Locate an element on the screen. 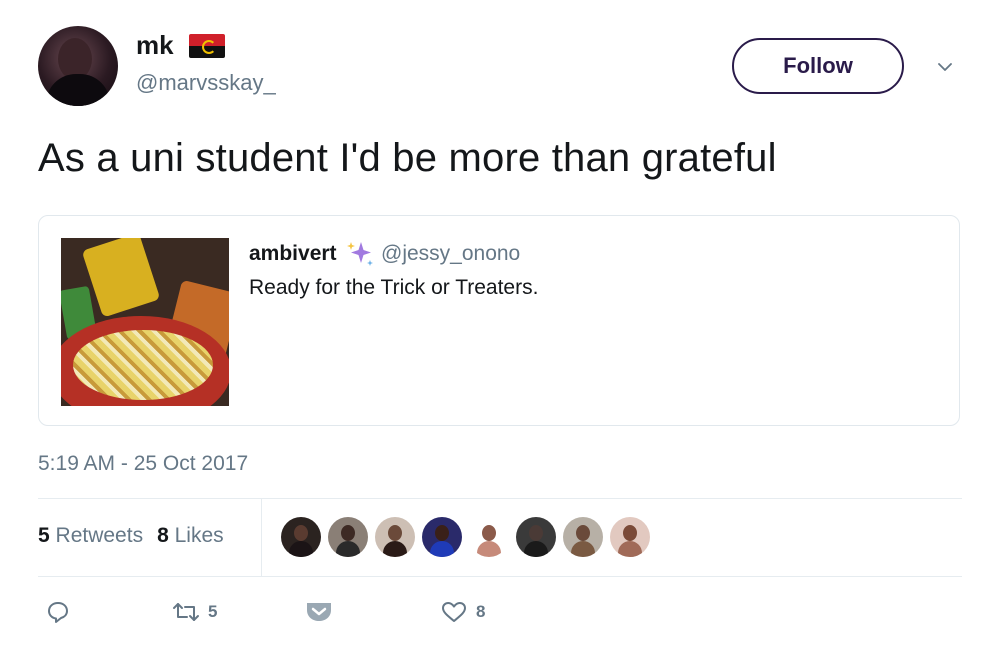  retweet-button: 5 is located at coordinates (194, 612).